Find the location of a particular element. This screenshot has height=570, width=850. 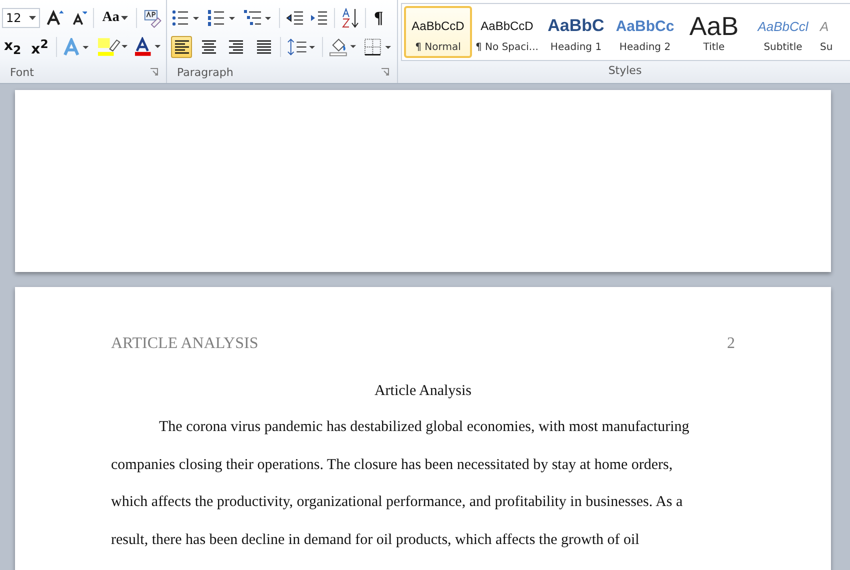

style-preview: AaBbCcl is located at coordinates (783, 27).